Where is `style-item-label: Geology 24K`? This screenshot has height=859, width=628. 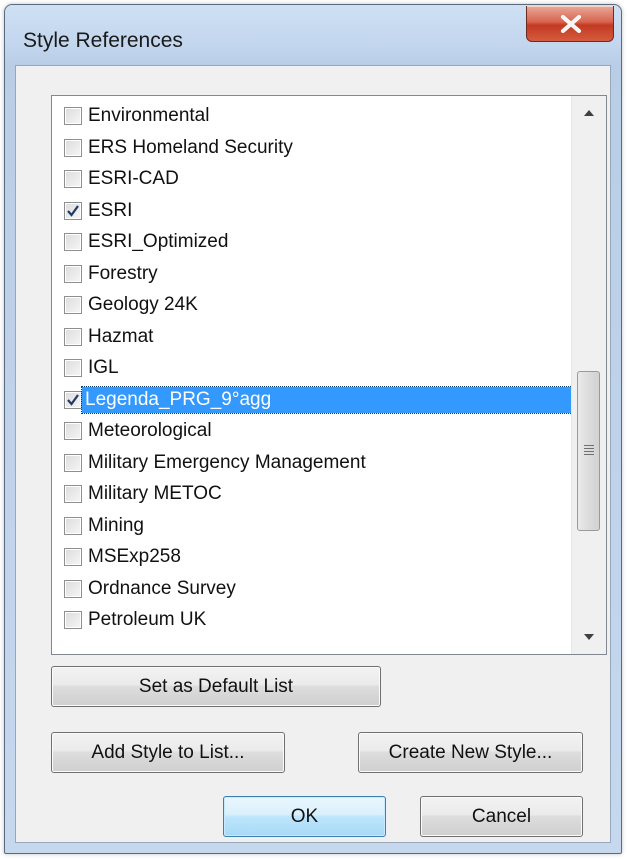
style-item-label: Geology 24K is located at coordinates (143, 304).